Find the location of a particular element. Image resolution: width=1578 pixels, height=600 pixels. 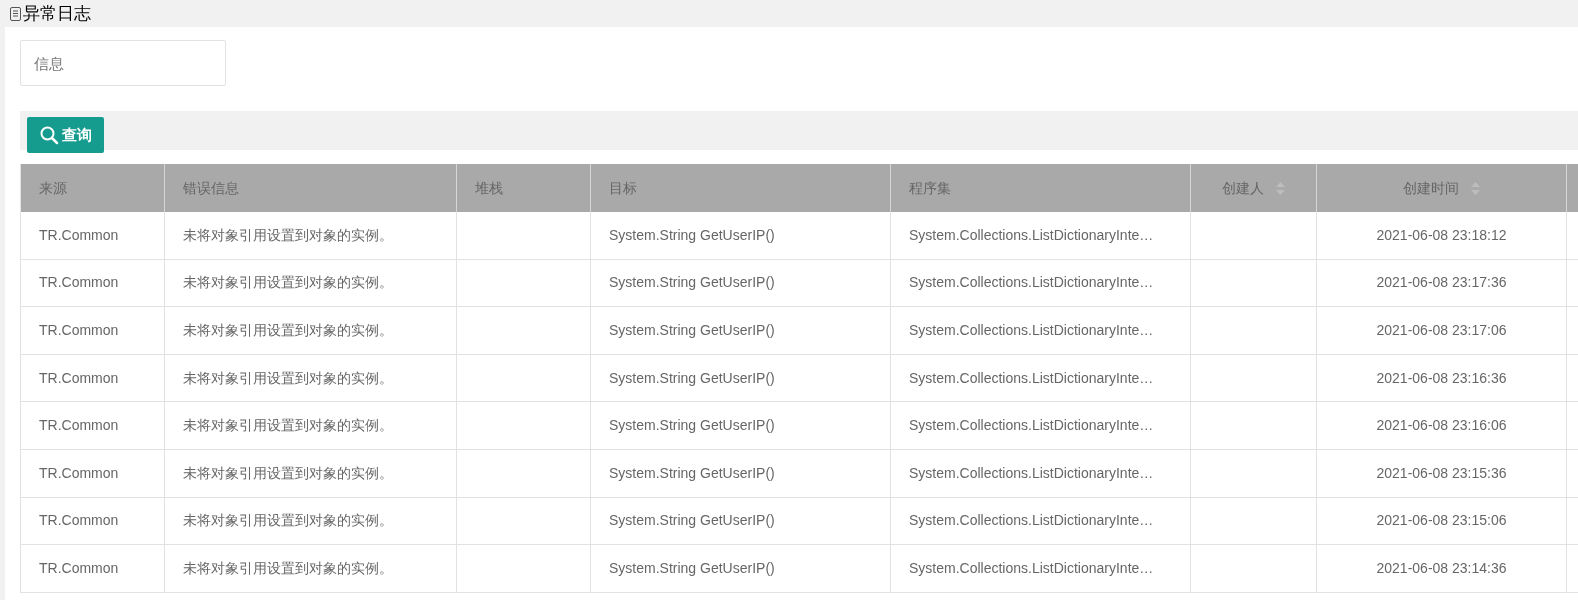

column-header: 目标 is located at coordinates (741, 188).